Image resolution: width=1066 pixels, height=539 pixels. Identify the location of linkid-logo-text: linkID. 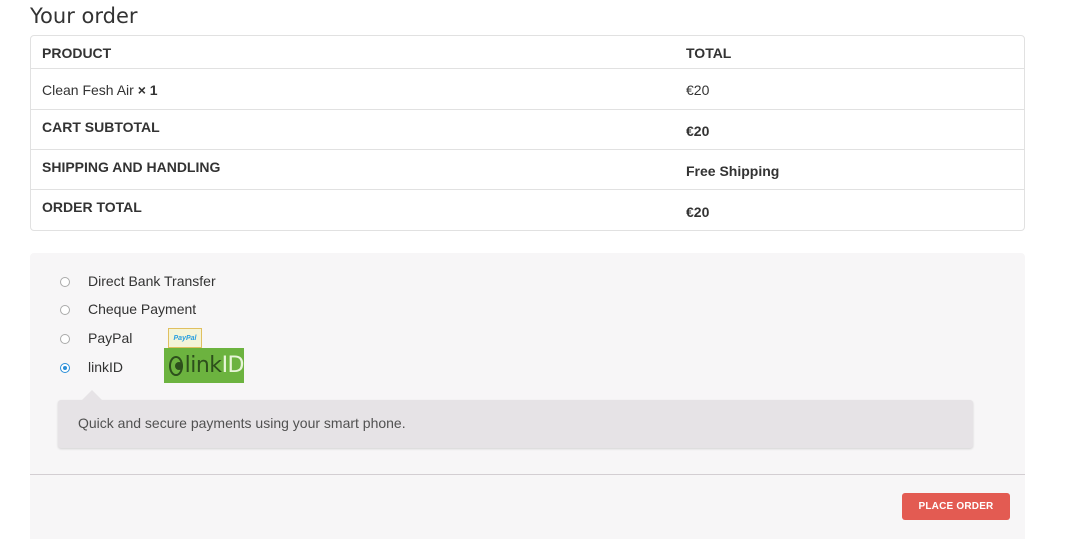
(214, 365).